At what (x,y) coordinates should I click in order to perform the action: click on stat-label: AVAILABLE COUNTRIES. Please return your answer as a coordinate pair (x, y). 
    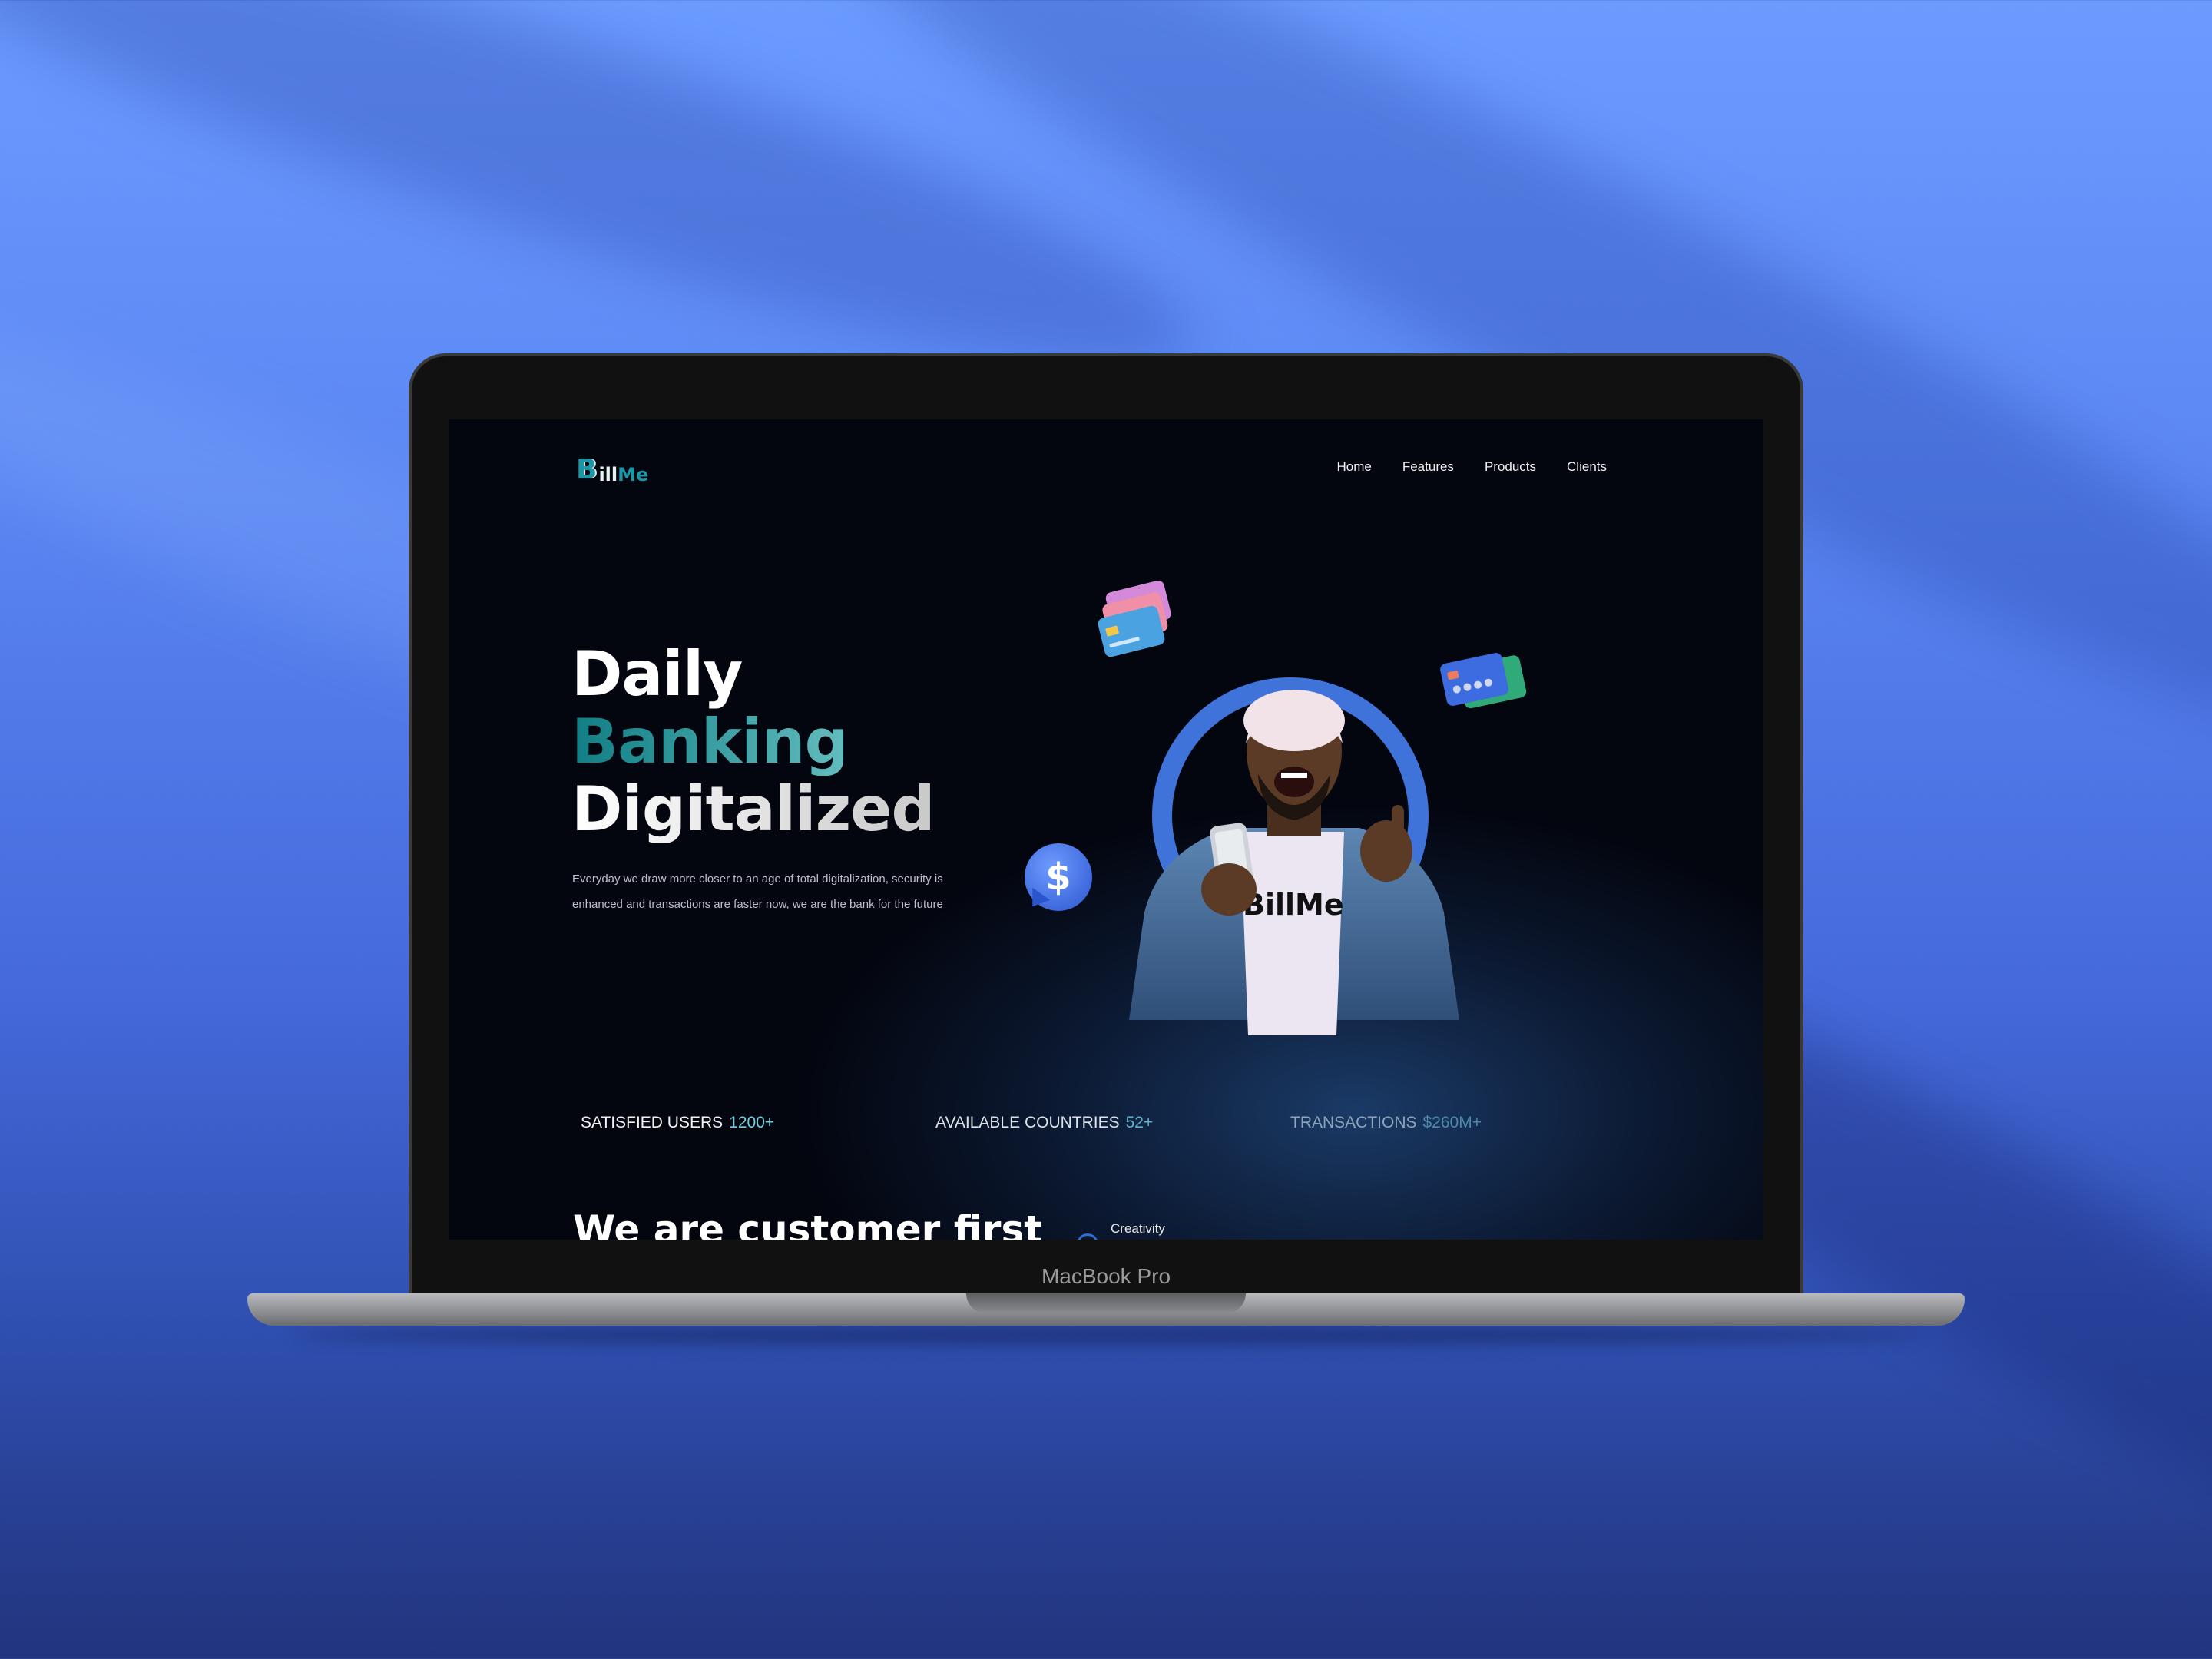
    Looking at the image, I should click on (1027, 1122).